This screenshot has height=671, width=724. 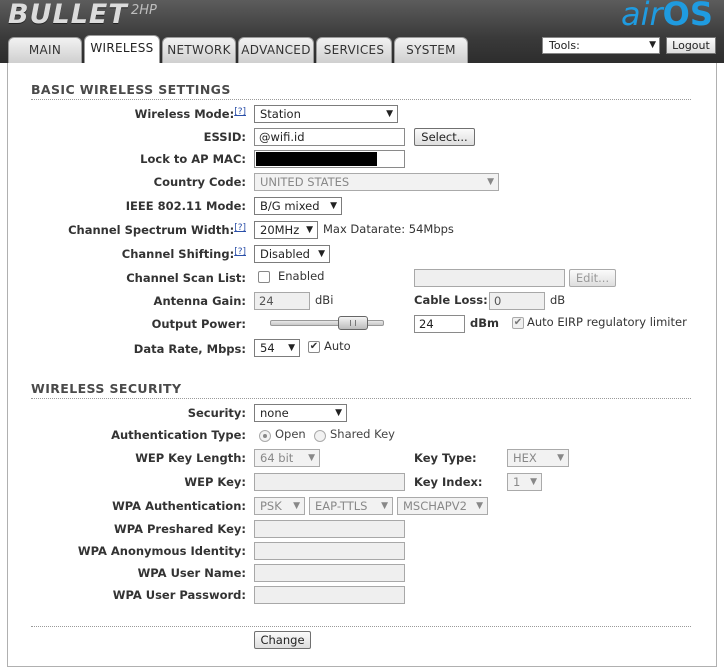 What do you see at coordinates (282, 640) in the screenshot?
I see `change-button: Change` at bounding box center [282, 640].